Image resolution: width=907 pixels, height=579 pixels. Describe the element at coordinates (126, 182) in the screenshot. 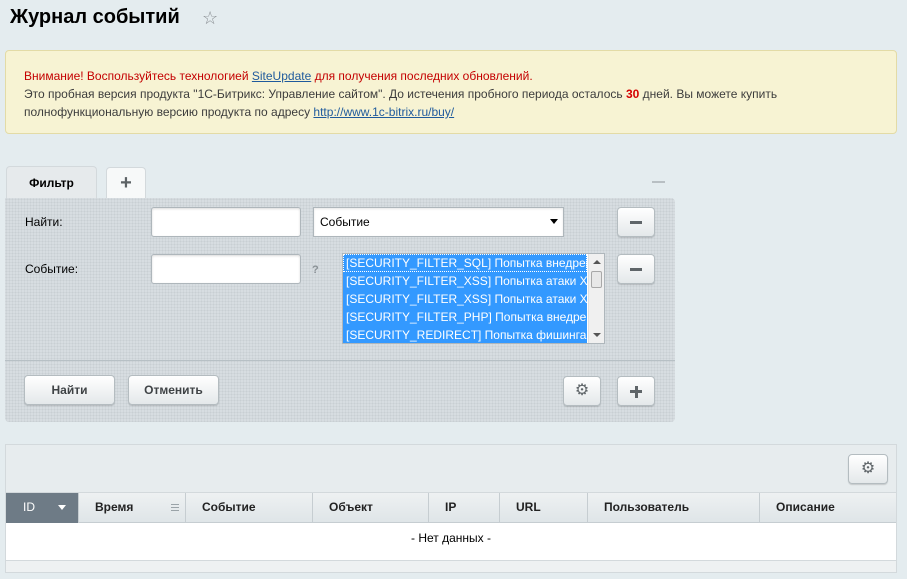

I see `add-filter-tab-button: +` at that location.